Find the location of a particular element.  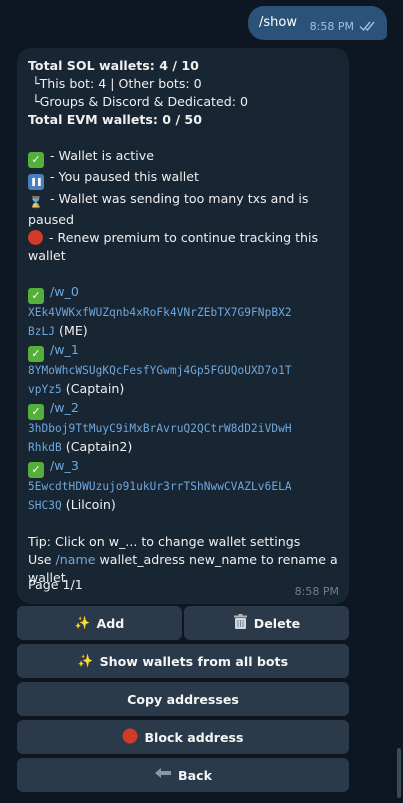

show-all-bots-button: ✨ Show wallets from all bots is located at coordinates (183, 661).